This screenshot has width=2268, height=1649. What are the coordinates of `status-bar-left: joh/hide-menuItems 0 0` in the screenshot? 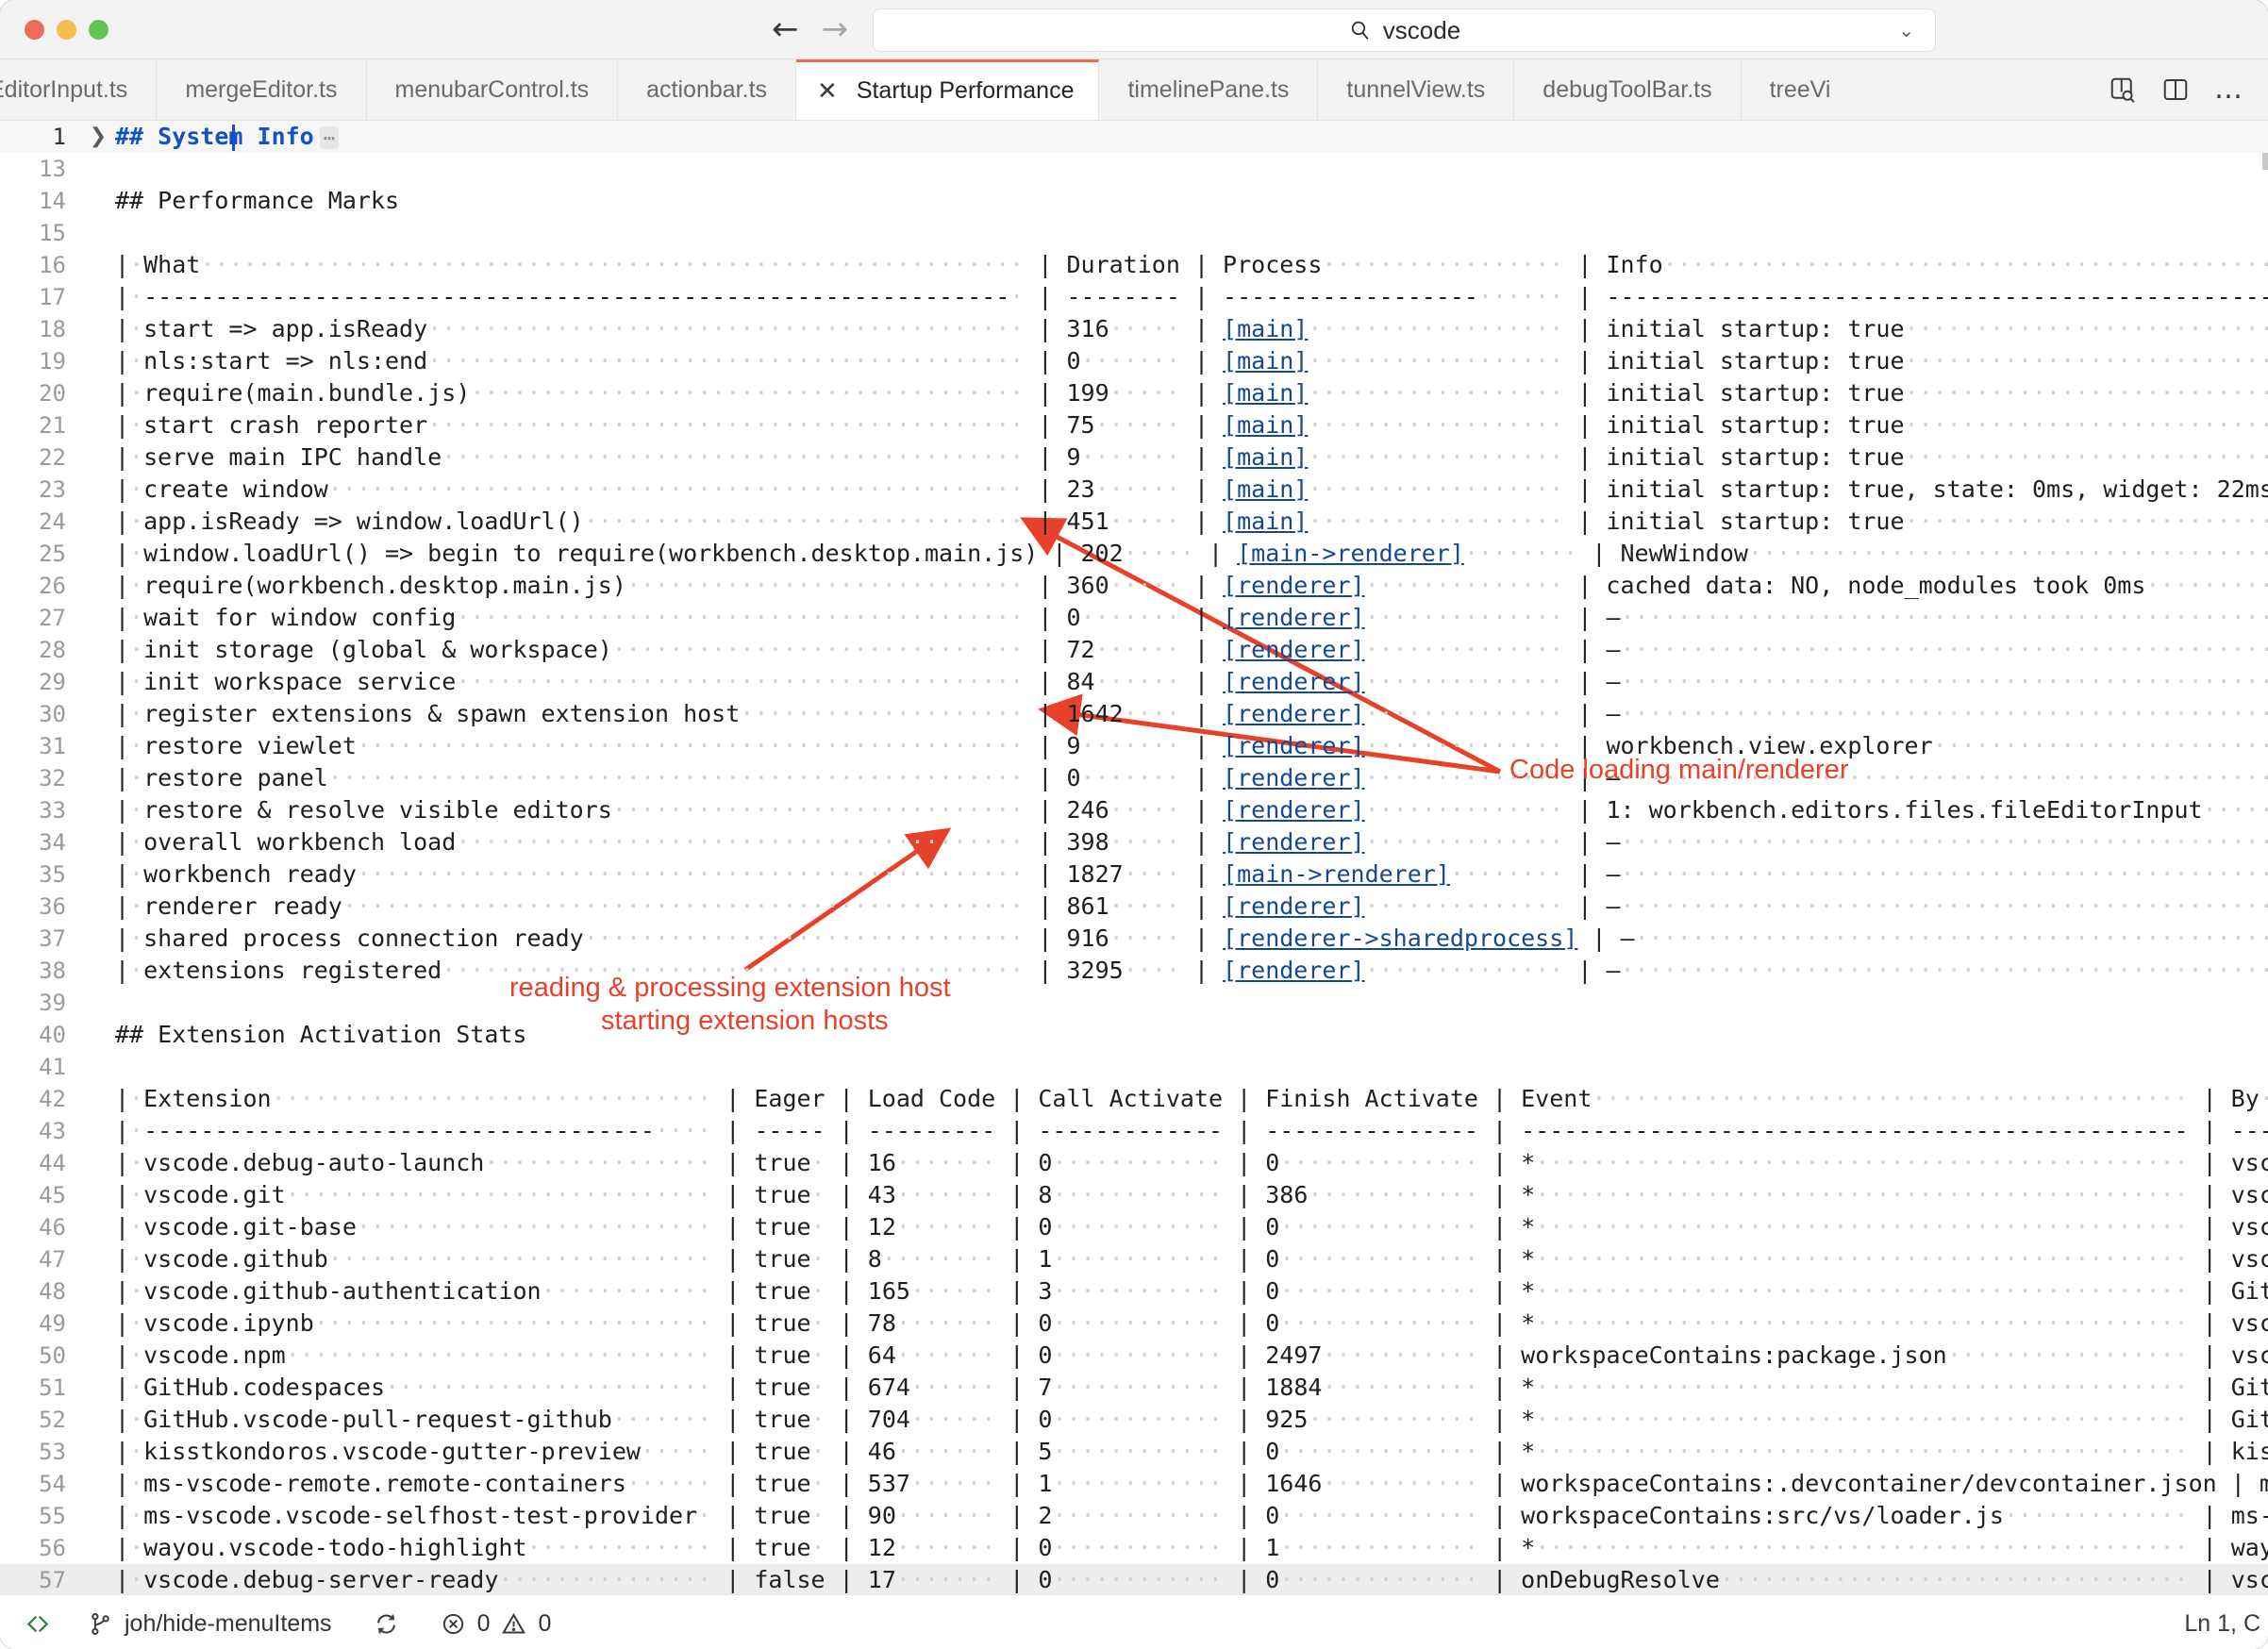 It's located at (286, 1622).